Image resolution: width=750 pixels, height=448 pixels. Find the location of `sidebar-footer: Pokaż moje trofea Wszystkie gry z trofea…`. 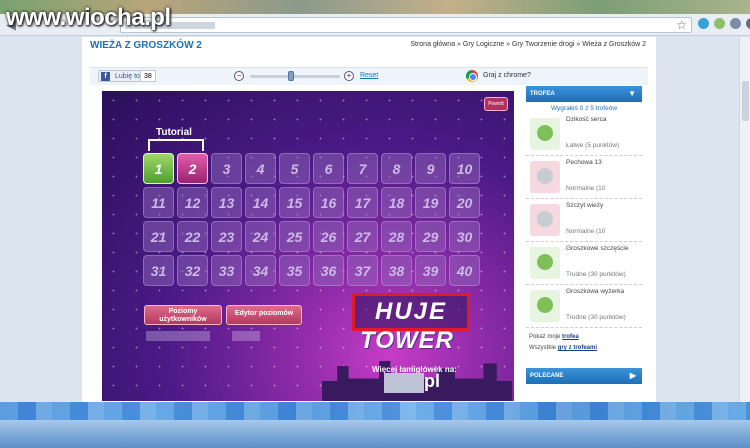

sidebar-footer: Pokaż moje trofea Wszystkie gry z trofea… is located at coordinates (584, 341).